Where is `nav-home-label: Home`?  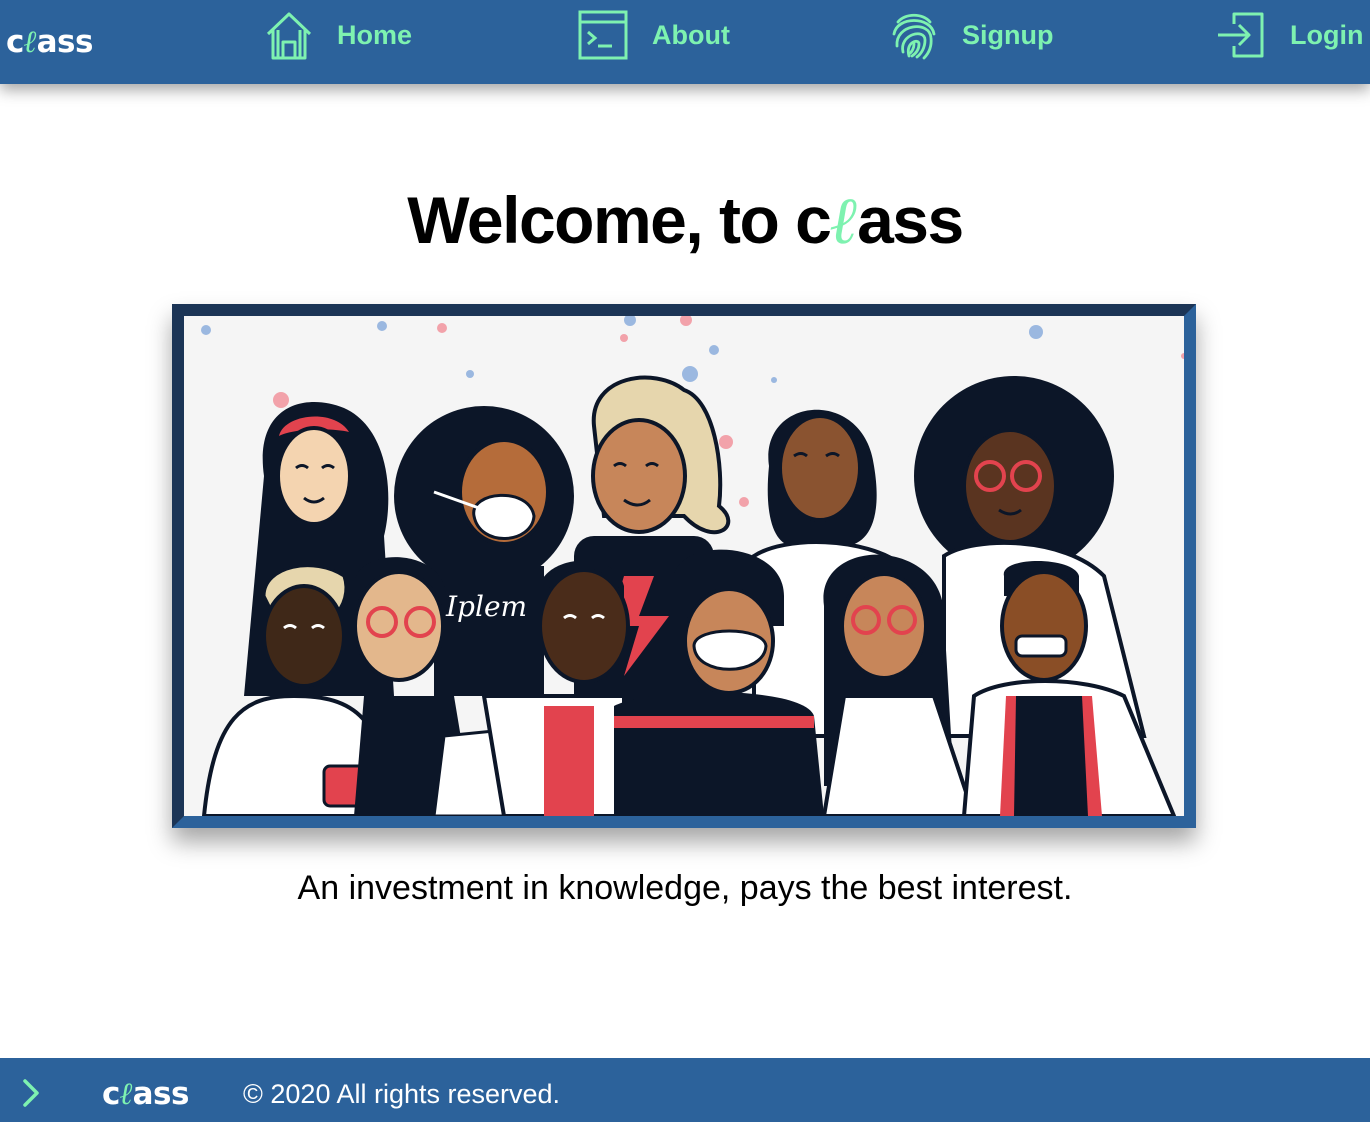 nav-home-label: Home is located at coordinates (375, 34).